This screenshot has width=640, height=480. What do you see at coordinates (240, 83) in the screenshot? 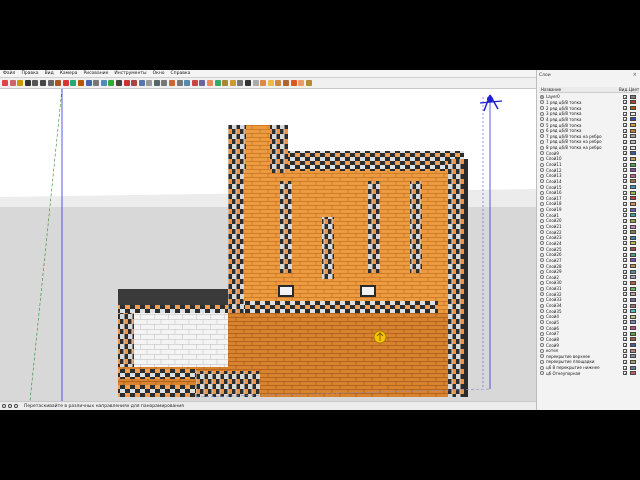
I see `xray-icon` at bounding box center [240, 83].